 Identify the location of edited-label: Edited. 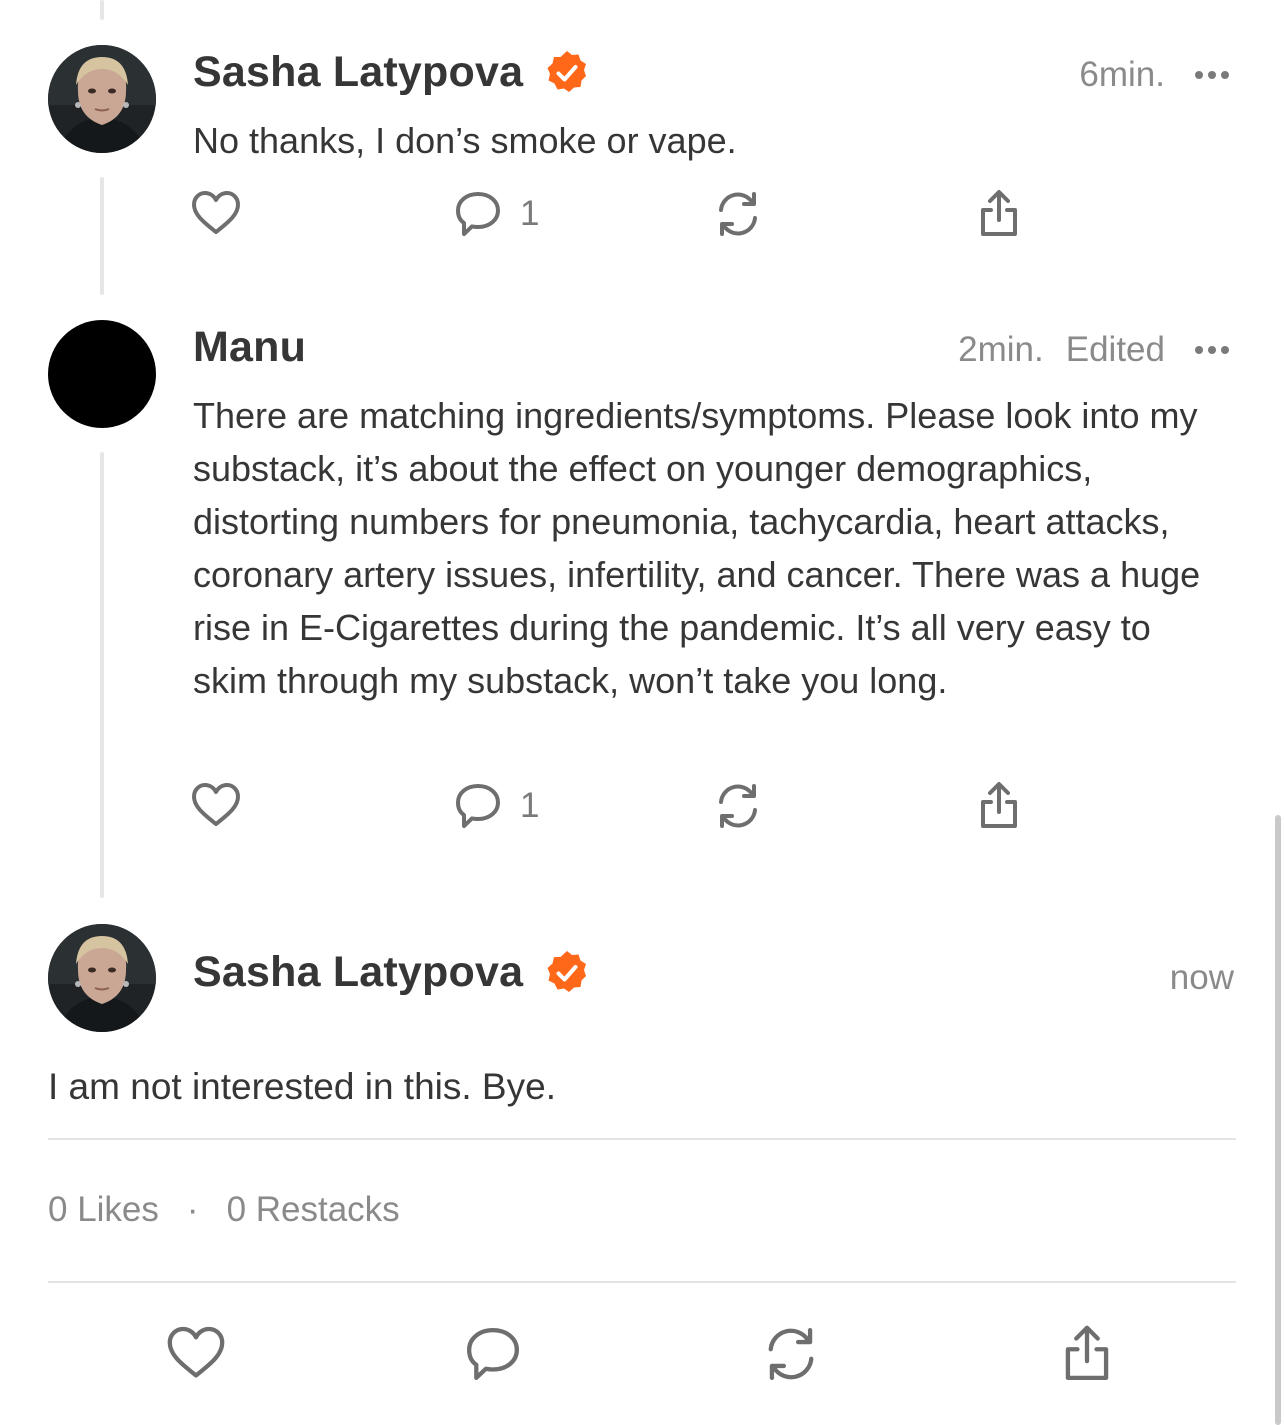
(1115, 349).